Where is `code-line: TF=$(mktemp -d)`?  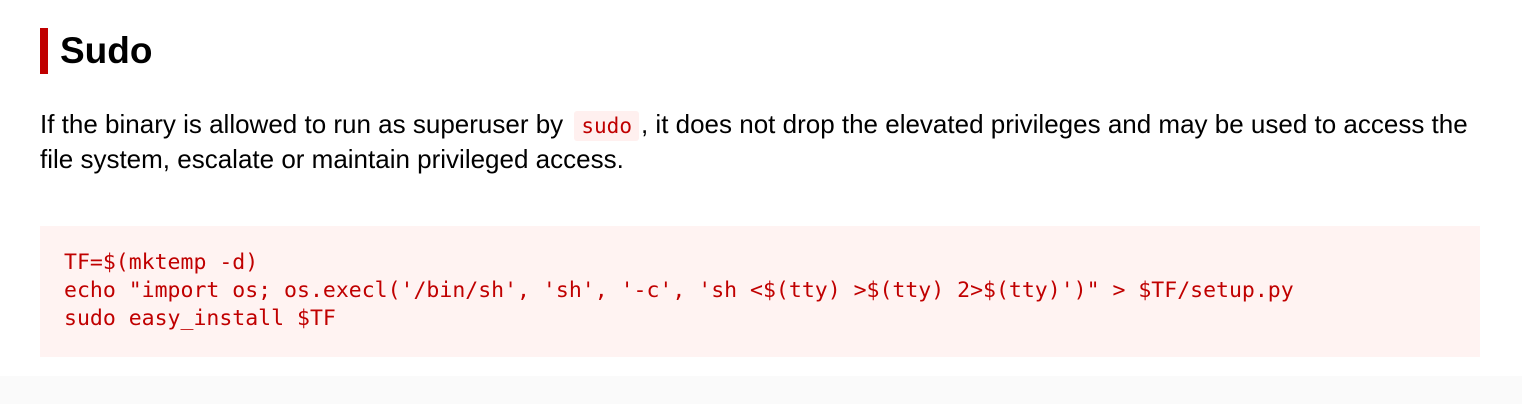 code-line: TF=$(mktemp -d) is located at coordinates (161, 262).